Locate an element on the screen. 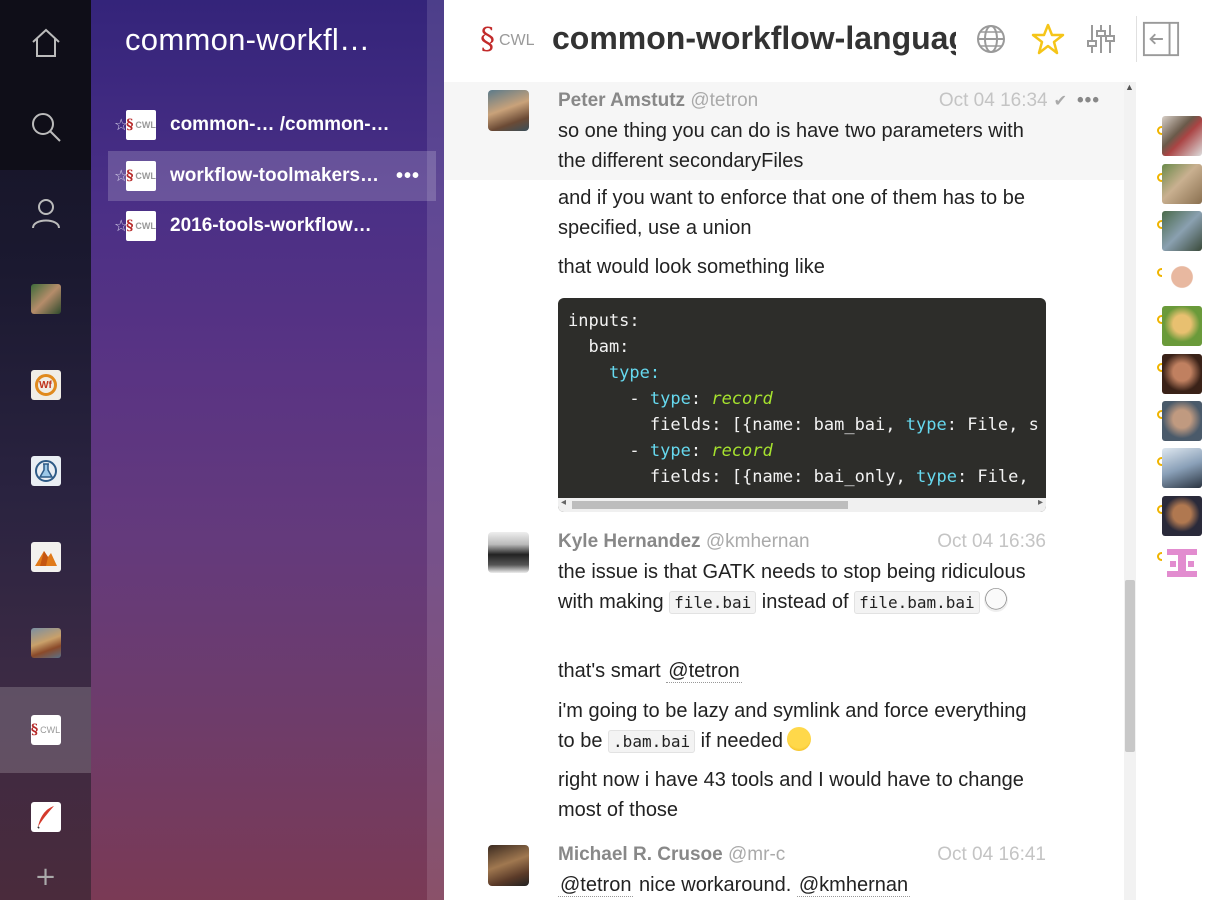 This screenshot has width=1213, height=900. message-timestamp: Oct 04 16:36 is located at coordinates (991, 542).